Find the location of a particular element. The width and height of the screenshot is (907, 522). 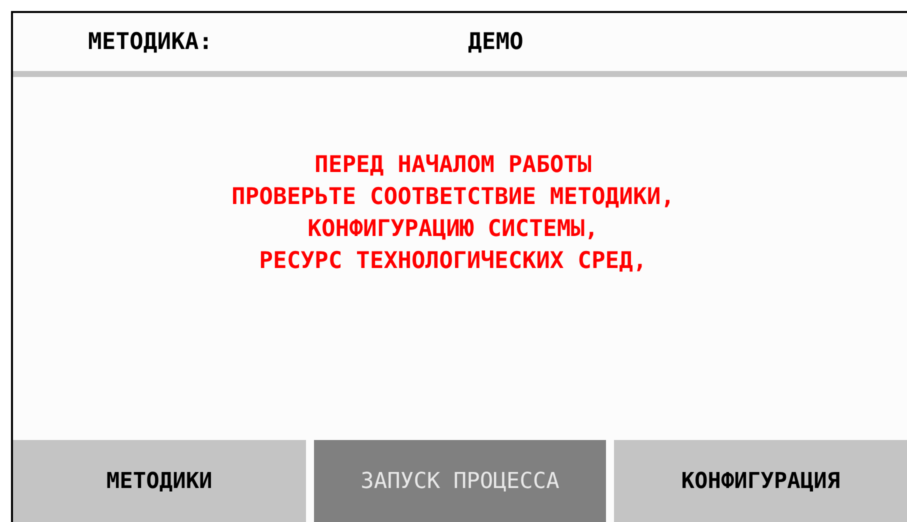

menu-button: МЕТОДИКИ is located at coordinates (159, 481).